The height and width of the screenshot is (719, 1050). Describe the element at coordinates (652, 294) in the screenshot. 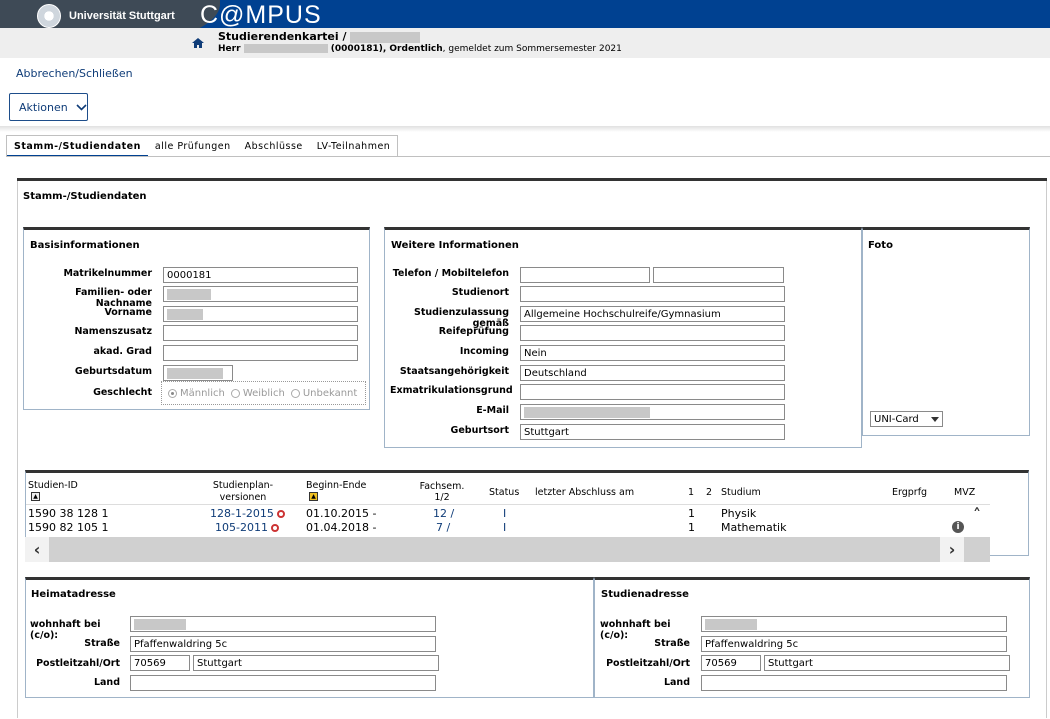

I see `studienort-input` at that location.